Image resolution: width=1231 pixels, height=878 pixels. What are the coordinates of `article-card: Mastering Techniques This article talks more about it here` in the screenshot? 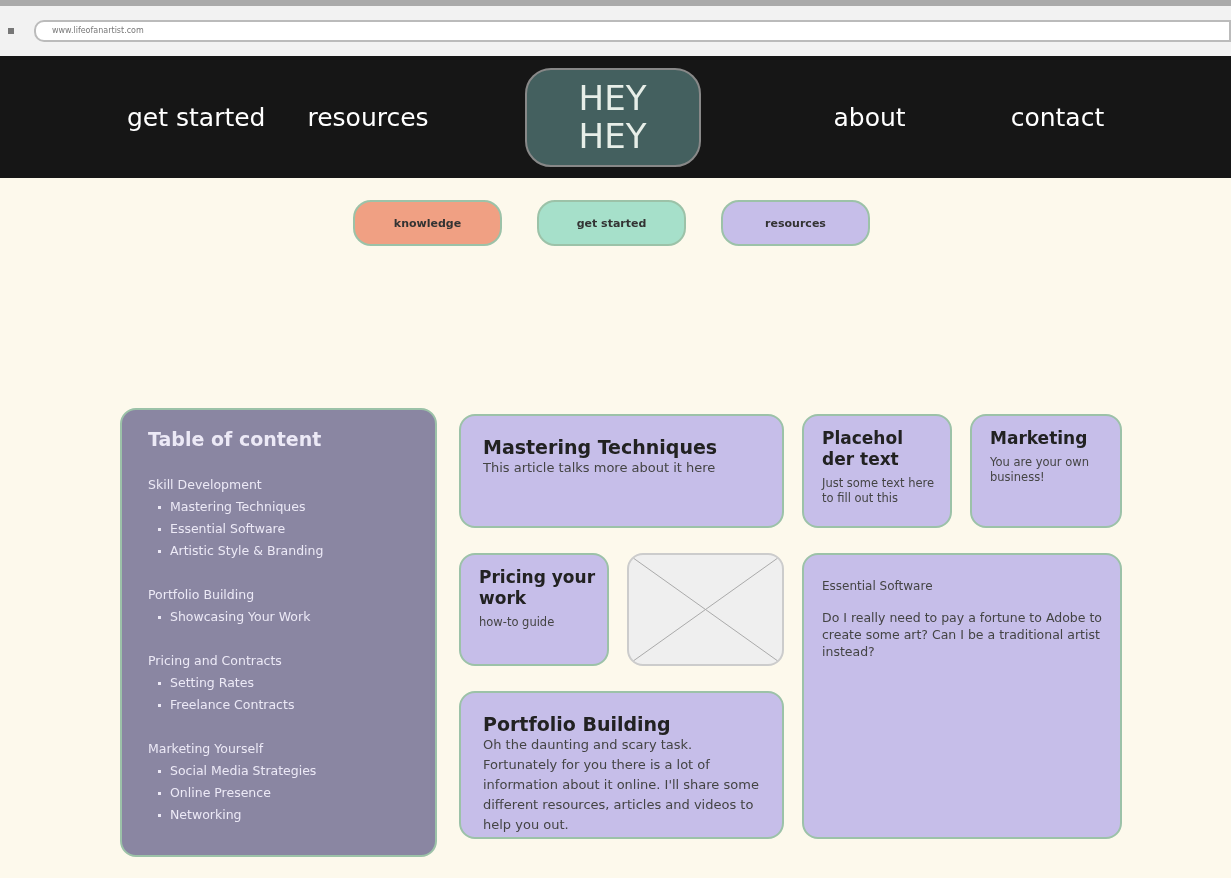 It's located at (621, 471).